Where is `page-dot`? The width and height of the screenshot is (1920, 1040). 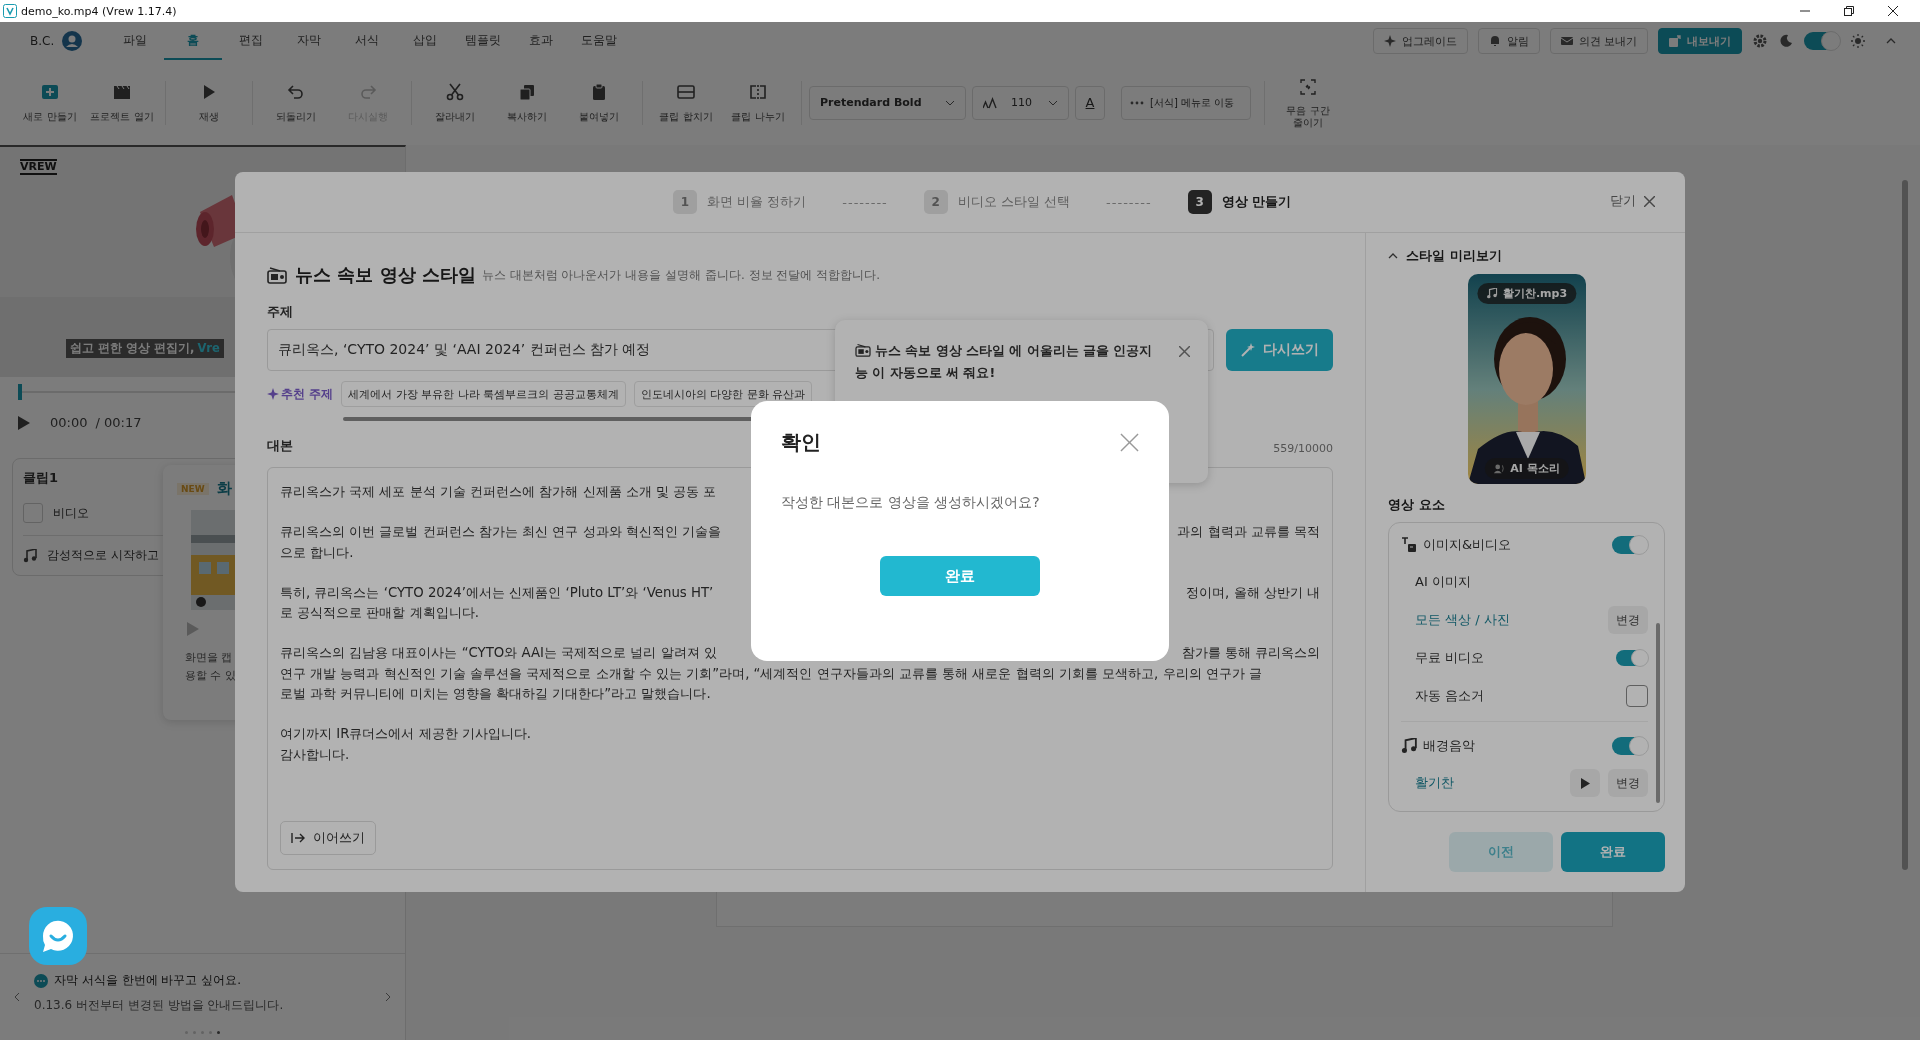 page-dot is located at coordinates (218, 1032).